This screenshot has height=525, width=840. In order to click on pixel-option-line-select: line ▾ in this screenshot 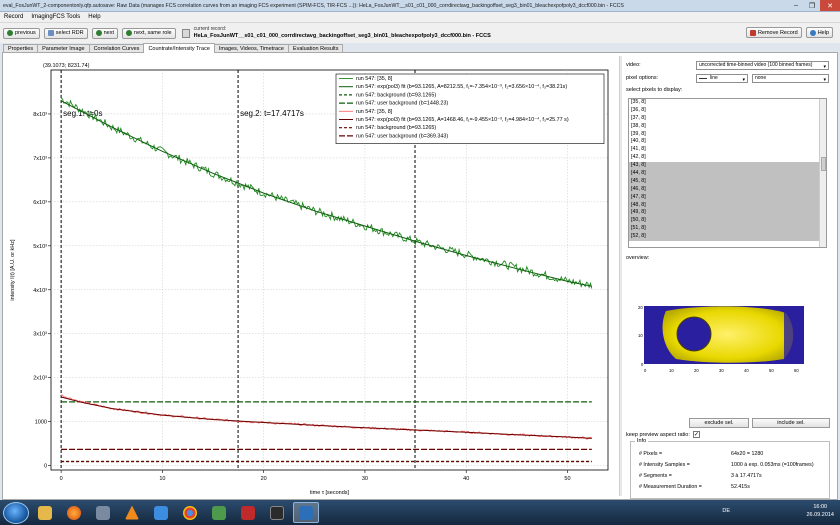, I will do `click(722, 78)`.